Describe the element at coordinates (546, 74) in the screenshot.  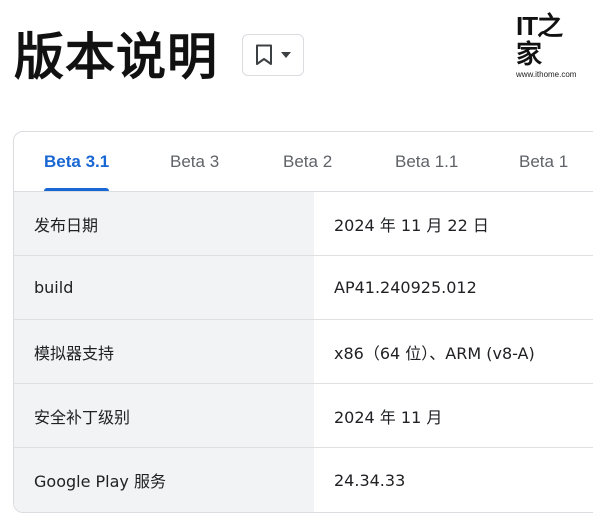
I see `watermark-url: www.ithome.com` at that location.